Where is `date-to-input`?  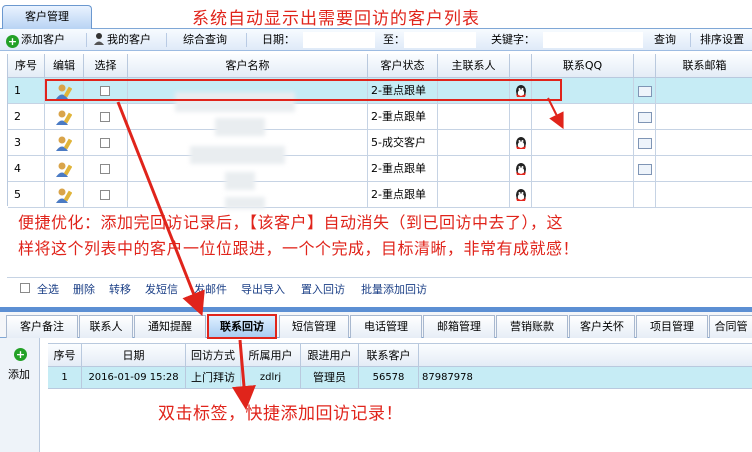
date-to-input is located at coordinates (440, 40).